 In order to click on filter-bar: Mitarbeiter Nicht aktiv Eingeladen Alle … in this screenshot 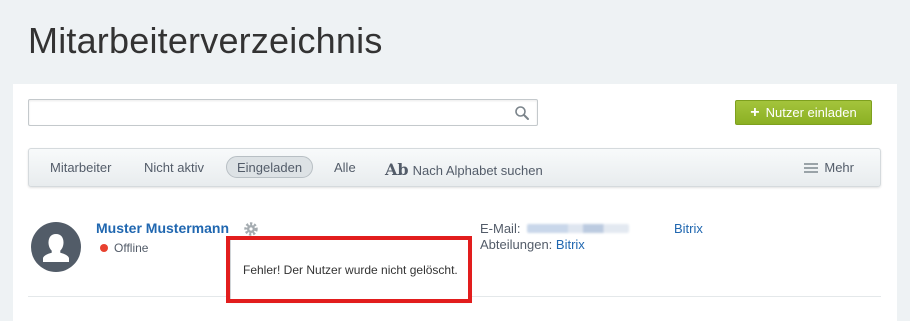, I will do `click(454, 167)`.